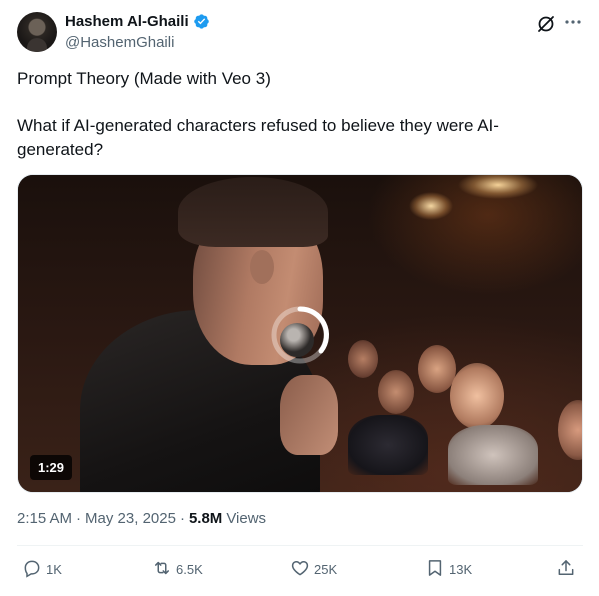 The width and height of the screenshot is (599, 596). Describe the element at coordinates (253, 212) in the screenshot. I see `performer-hair` at that location.